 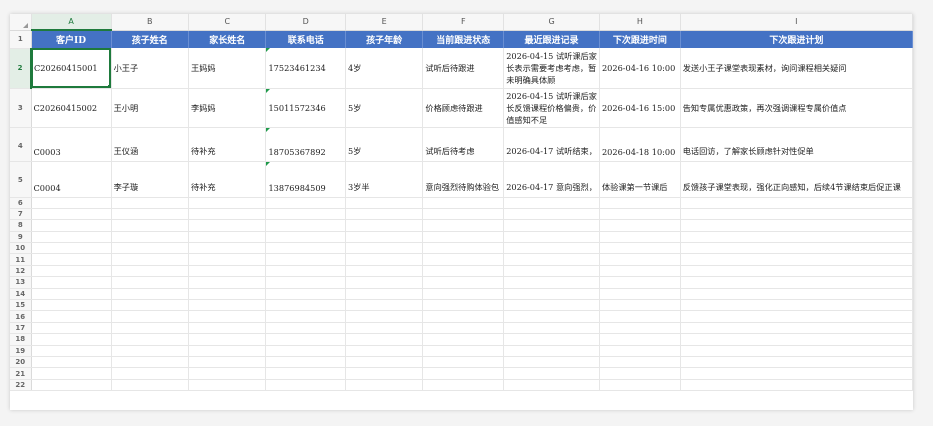 I want to click on data-cell: 李子璇, so click(x=150, y=179).